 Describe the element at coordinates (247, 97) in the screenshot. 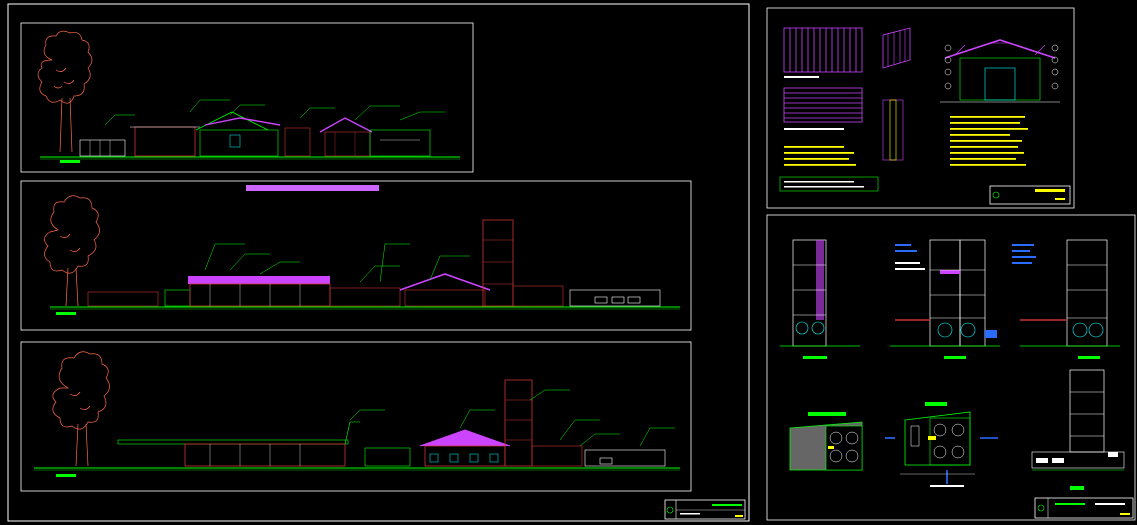

I see `elevation-top` at that location.